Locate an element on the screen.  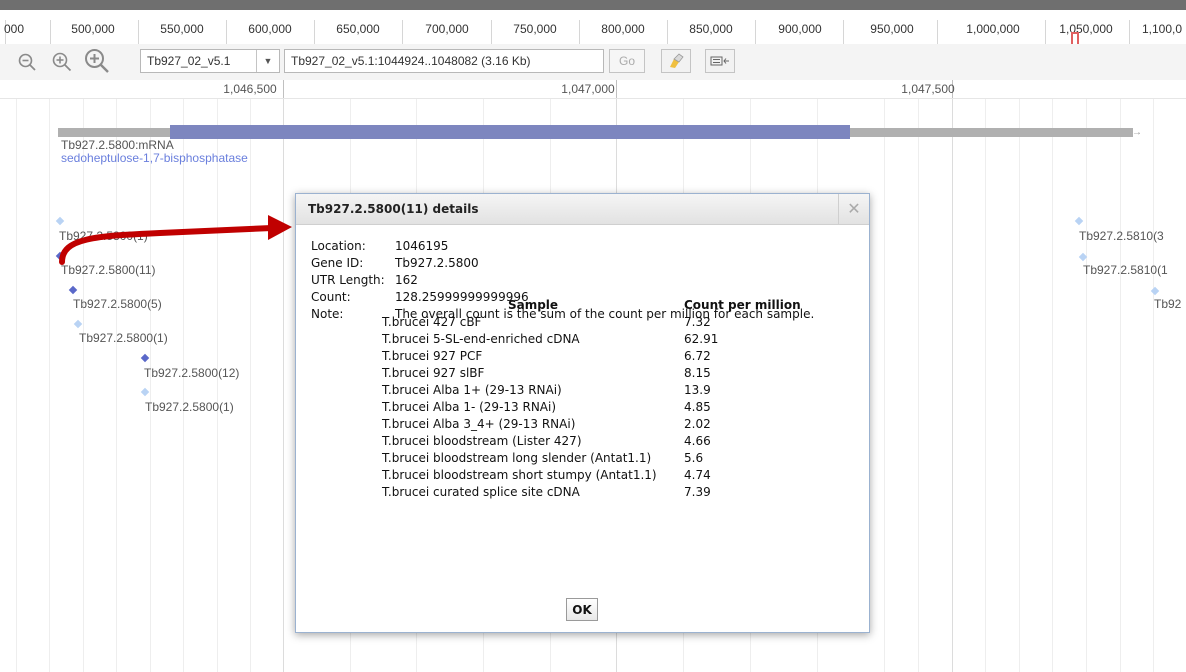
sample-count: 7.32 is located at coordinates (697, 322).